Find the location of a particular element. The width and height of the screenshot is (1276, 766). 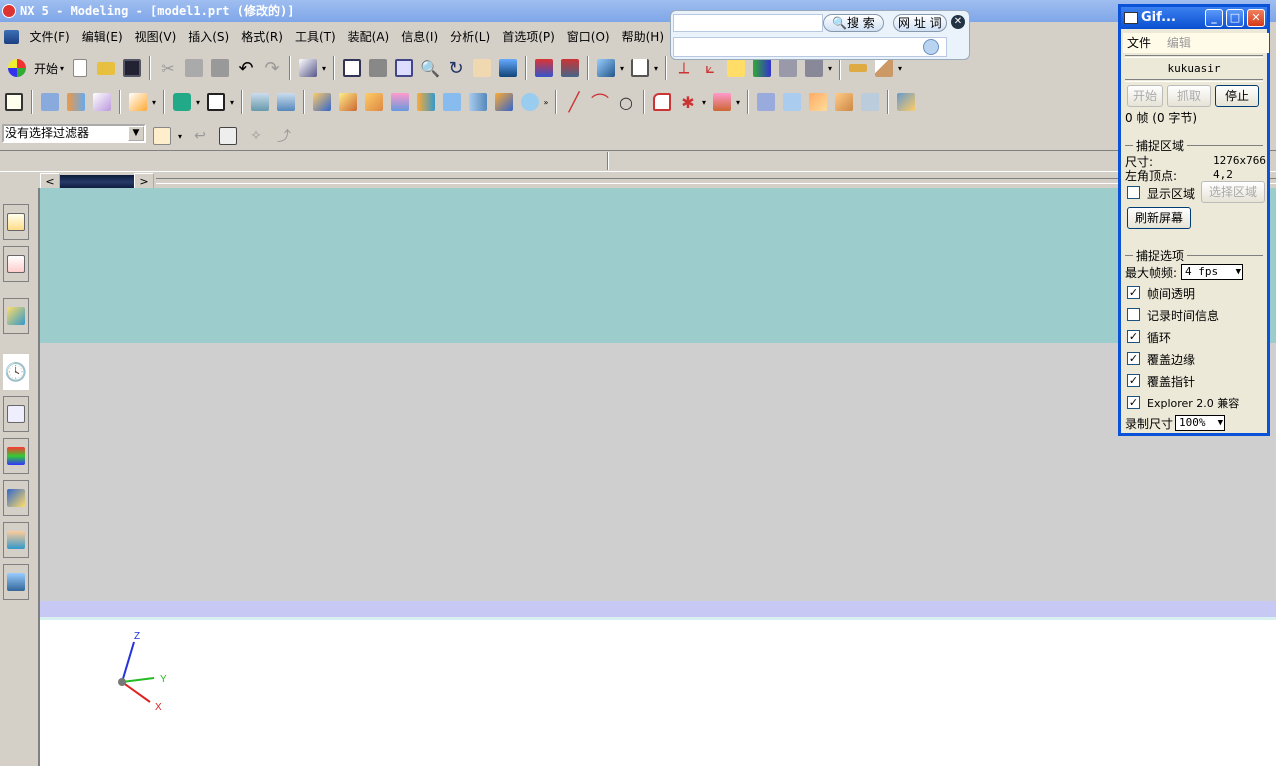

capture-button: 抓取 is located at coordinates (1189, 96).